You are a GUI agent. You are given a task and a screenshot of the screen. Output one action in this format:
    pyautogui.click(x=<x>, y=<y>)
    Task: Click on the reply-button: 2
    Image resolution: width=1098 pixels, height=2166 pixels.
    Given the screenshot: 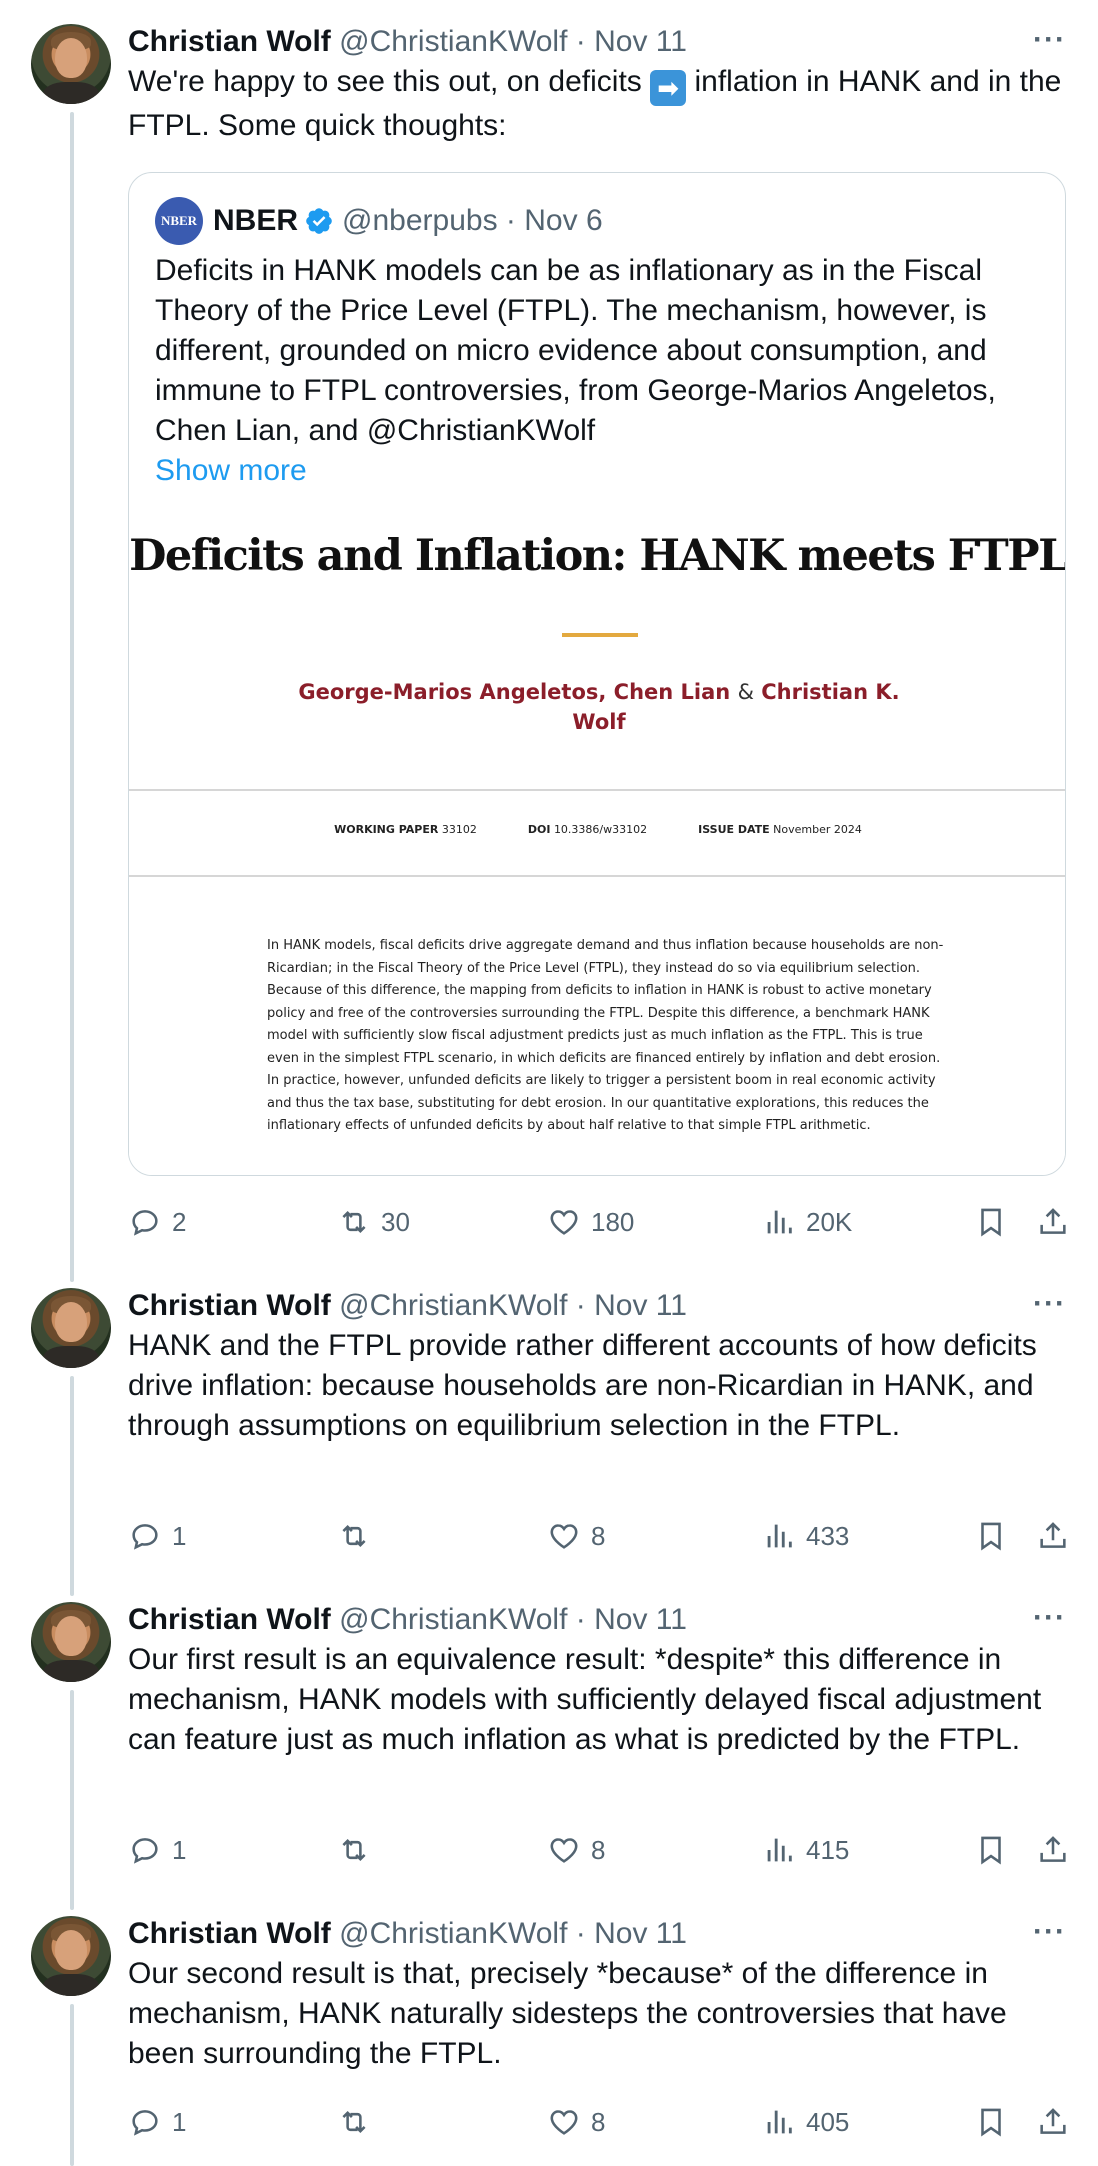 What is the action you would take?
    pyautogui.click(x=157, y=1222)
    